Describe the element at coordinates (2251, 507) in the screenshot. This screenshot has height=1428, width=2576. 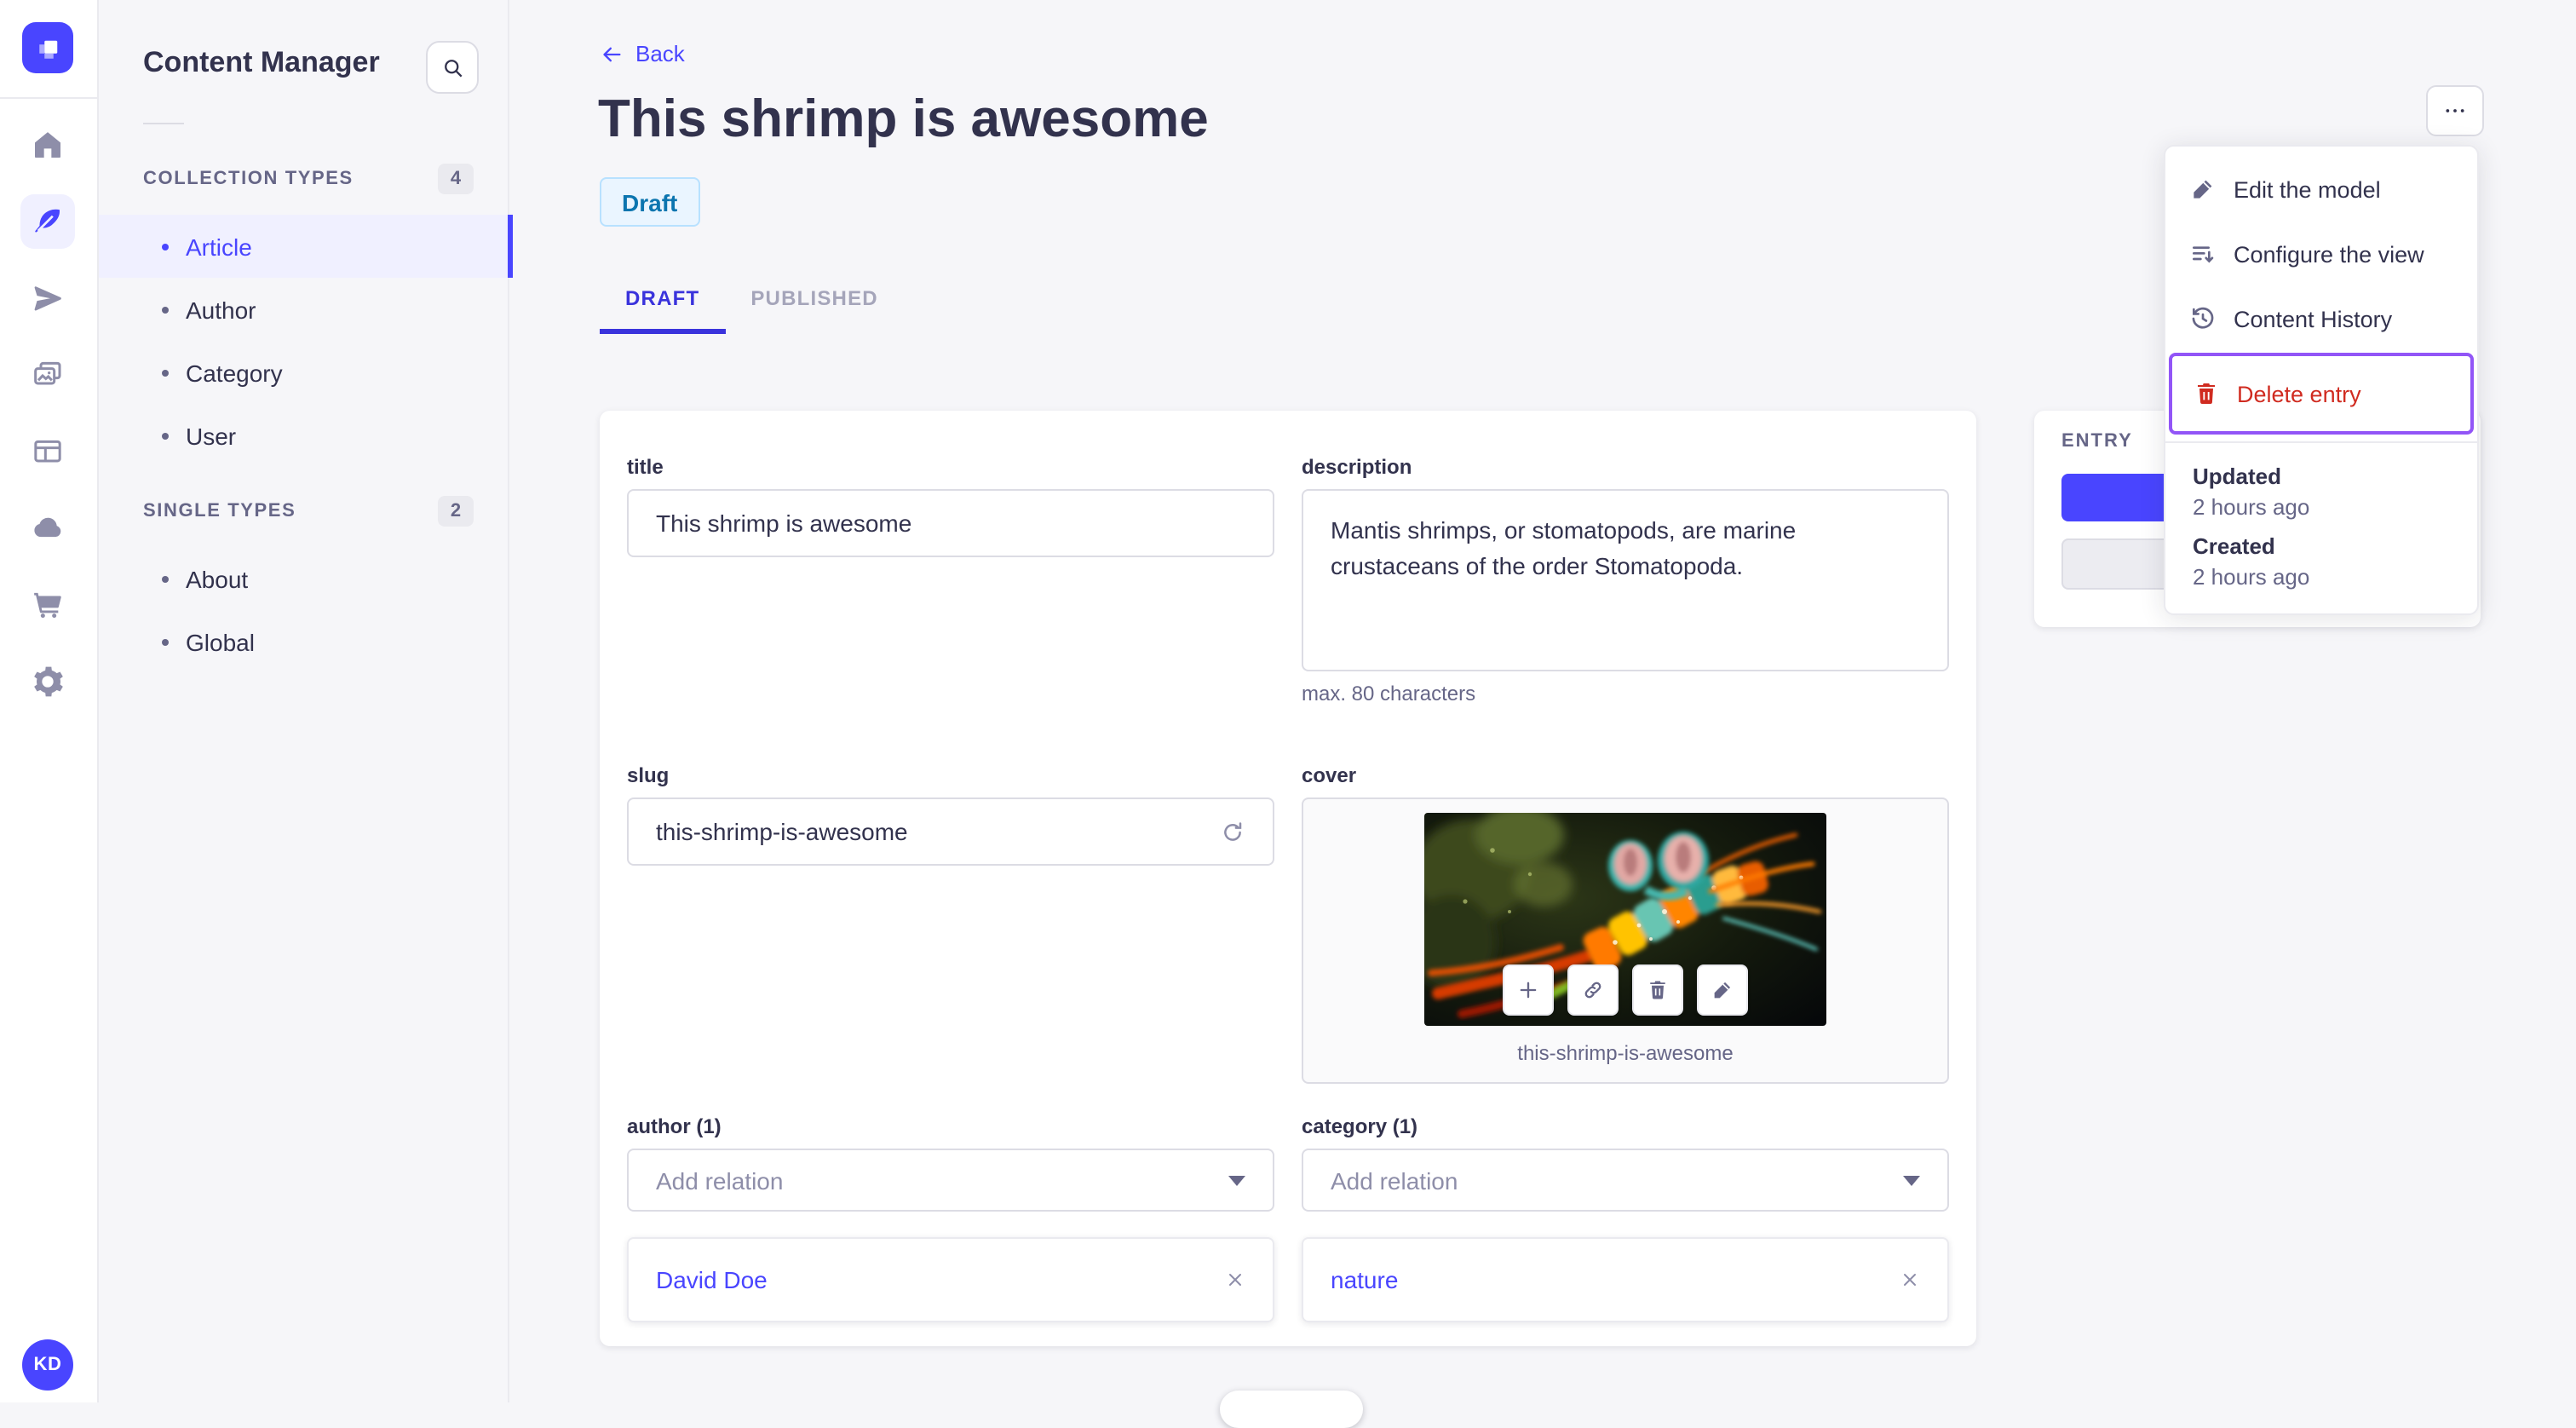
I see `updated-value: 2 hours ago` at that location.